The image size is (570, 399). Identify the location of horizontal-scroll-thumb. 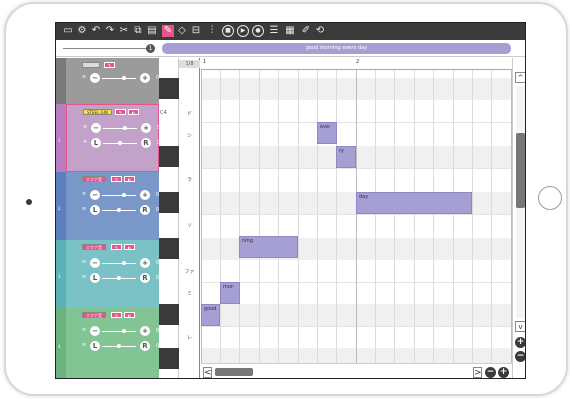
(234, 372).